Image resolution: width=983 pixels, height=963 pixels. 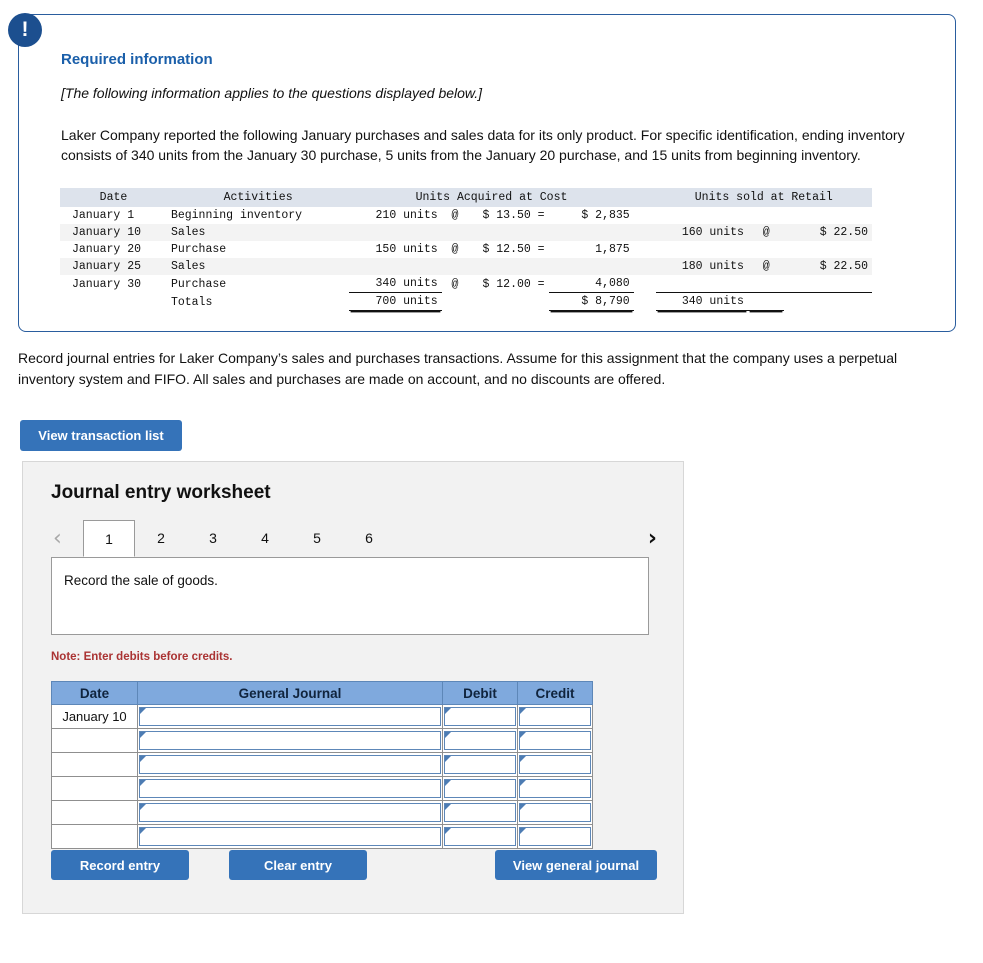 I want to click on journal-header-general-journal: General Journal, so click(x=290, y=693).